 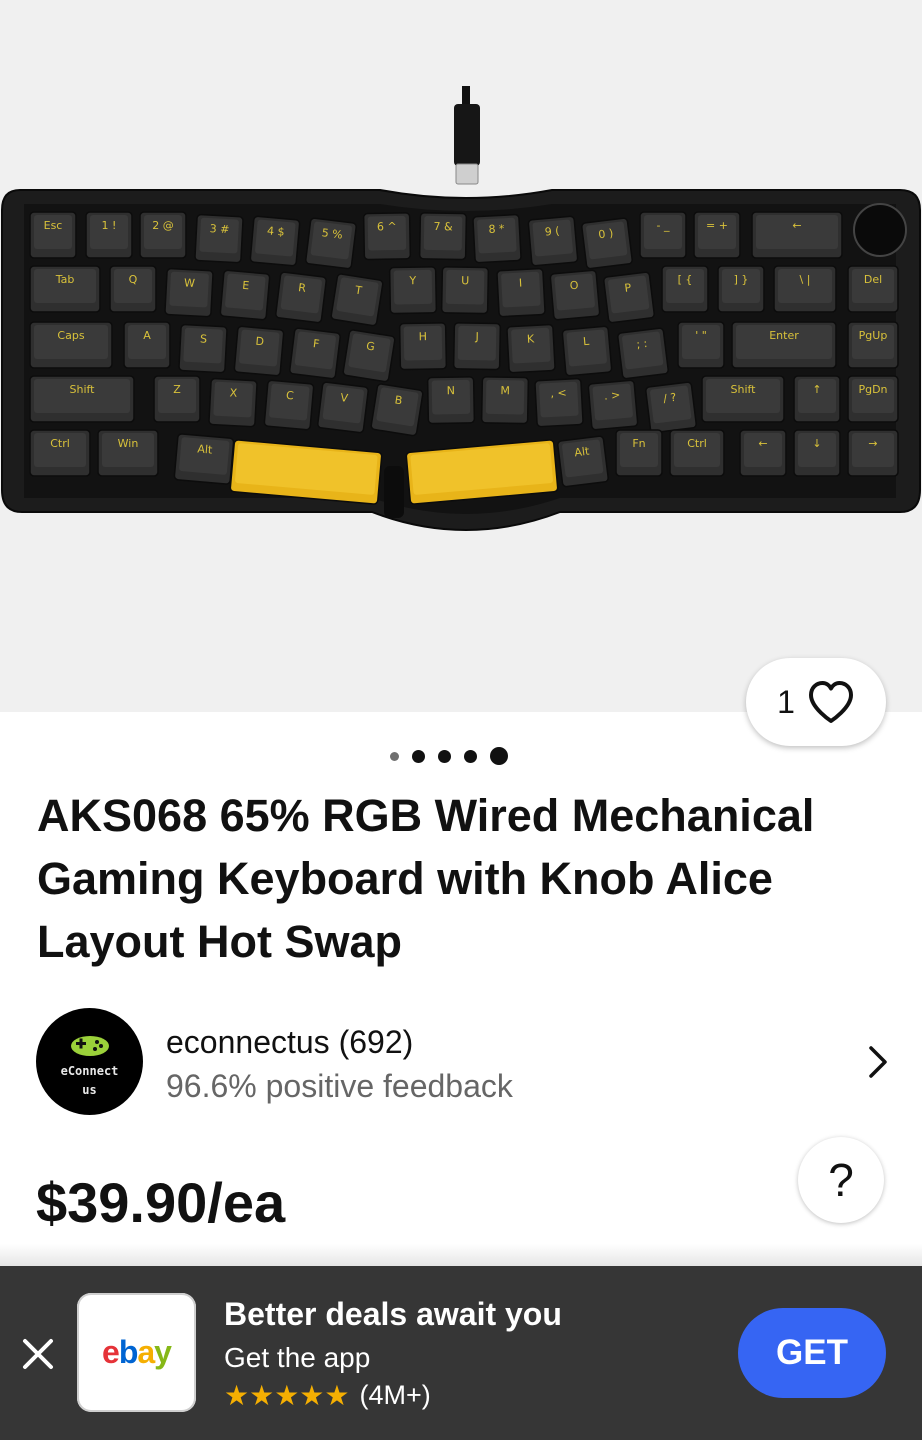 I want to click on svg-text: Fn, so click(x=638, y=443).